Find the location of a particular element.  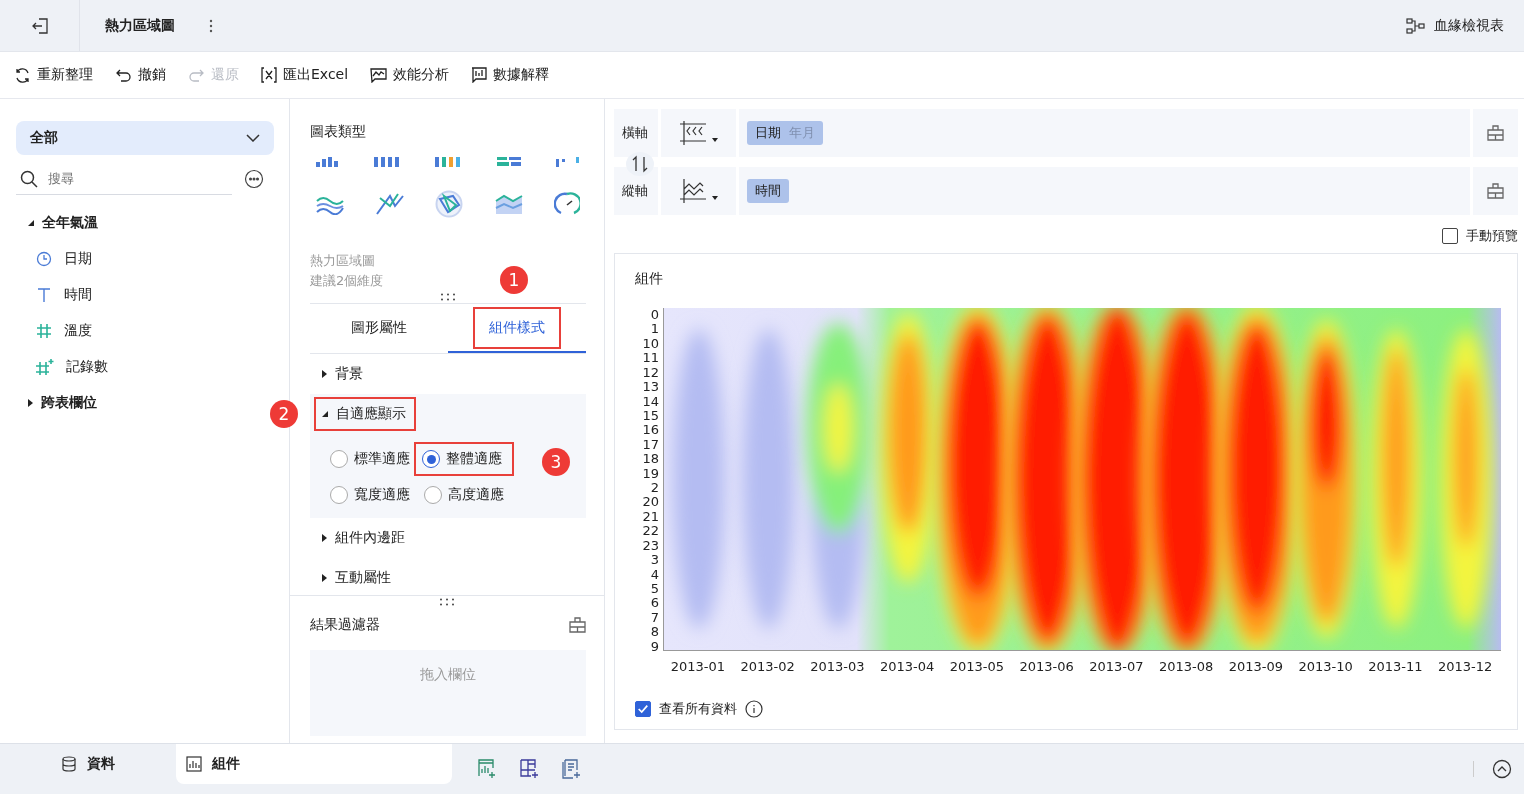

x-axis-label: 2013-04 is located at coordinates (907, 666).